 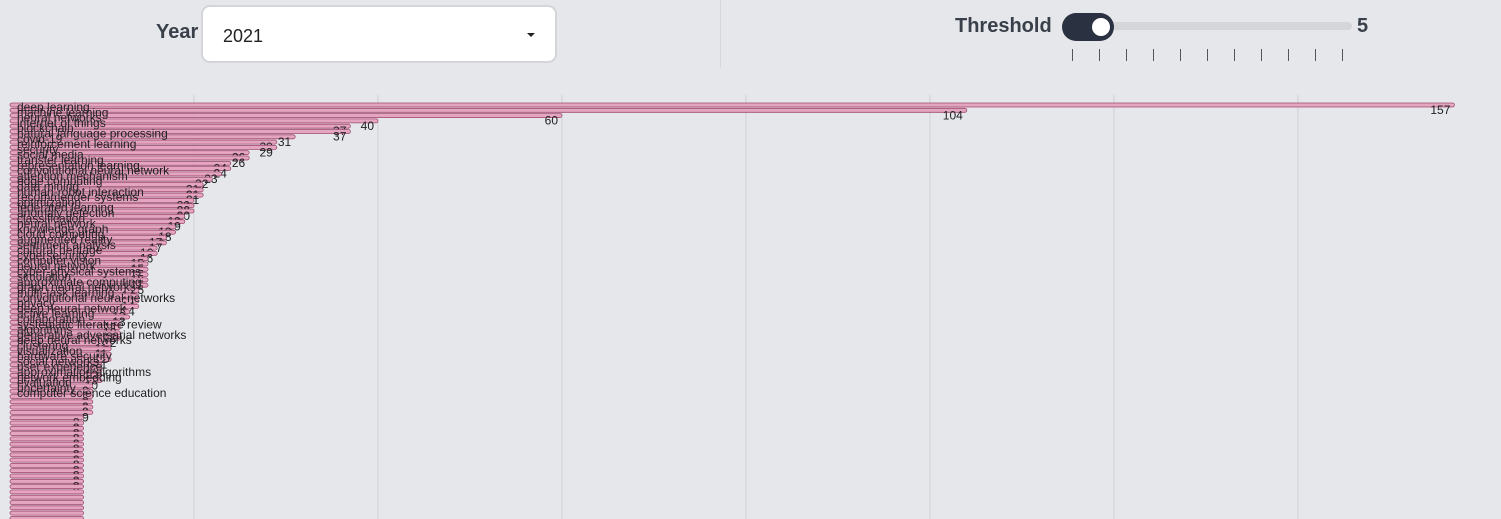 What do you see at coordinates (1231, 26) in the screenshot?
I see `threshold-slider-track` at bounding box center [1231, 26].